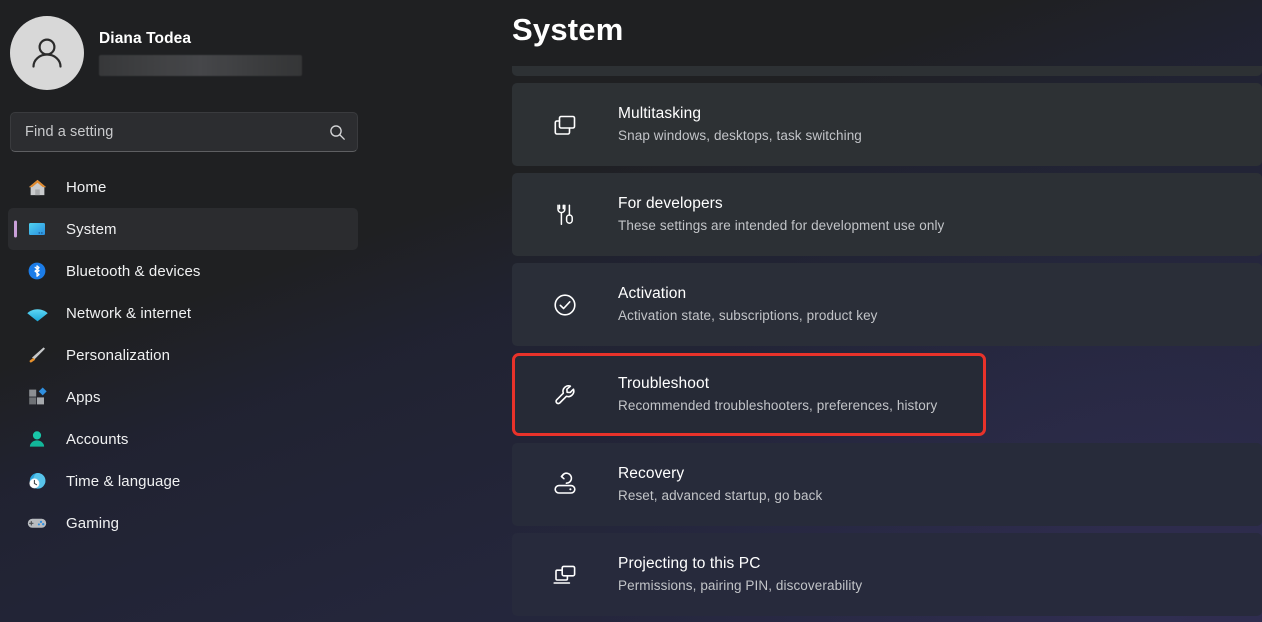  Describe the element at coordinates (568, 29) in the screenshot. I see `page-title: System` at that location.